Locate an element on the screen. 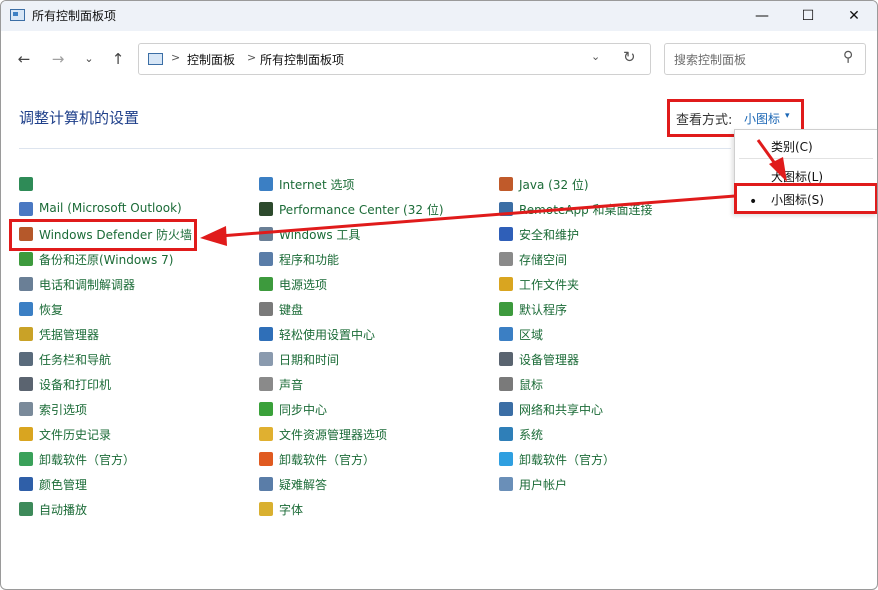  control-panel-item-label: 设备管理器 is located at coordinates (549, 359).